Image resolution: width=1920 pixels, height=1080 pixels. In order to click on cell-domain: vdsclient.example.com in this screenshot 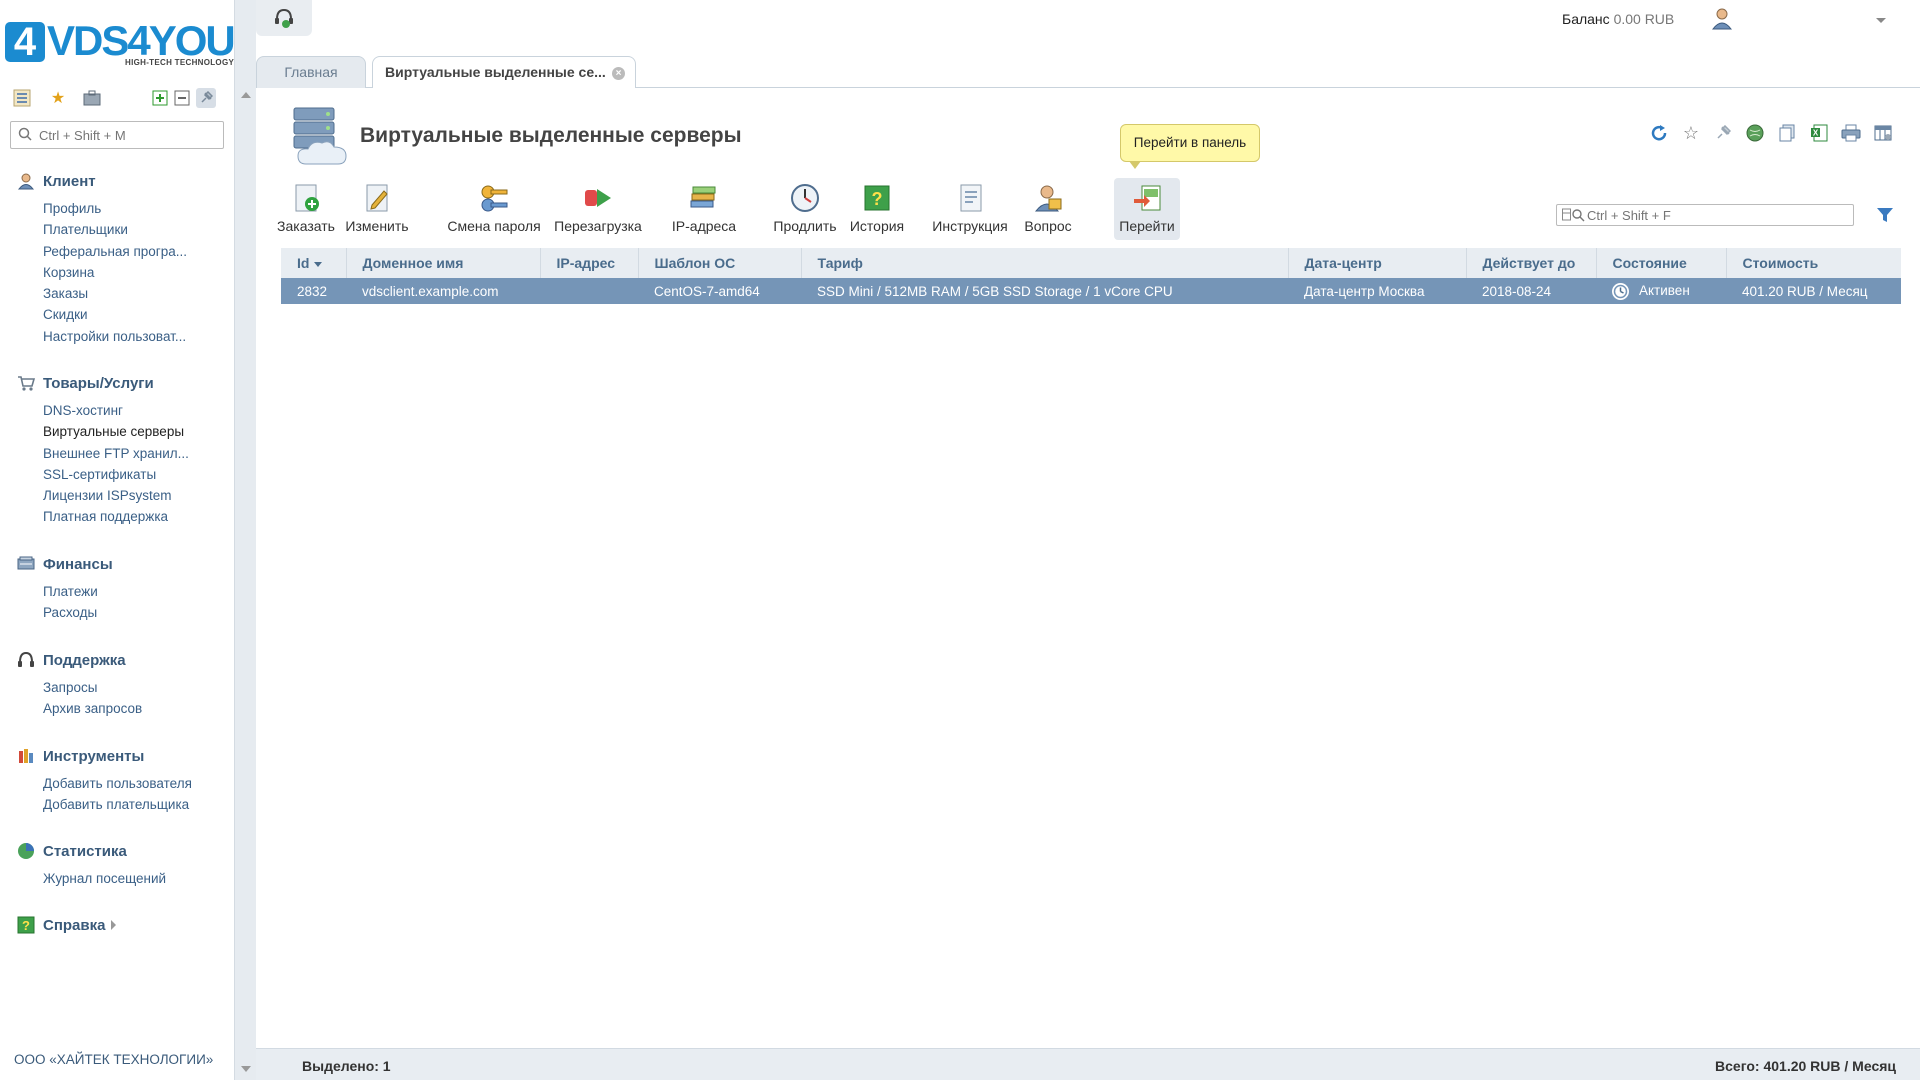, I will do `click(443, 291)`.